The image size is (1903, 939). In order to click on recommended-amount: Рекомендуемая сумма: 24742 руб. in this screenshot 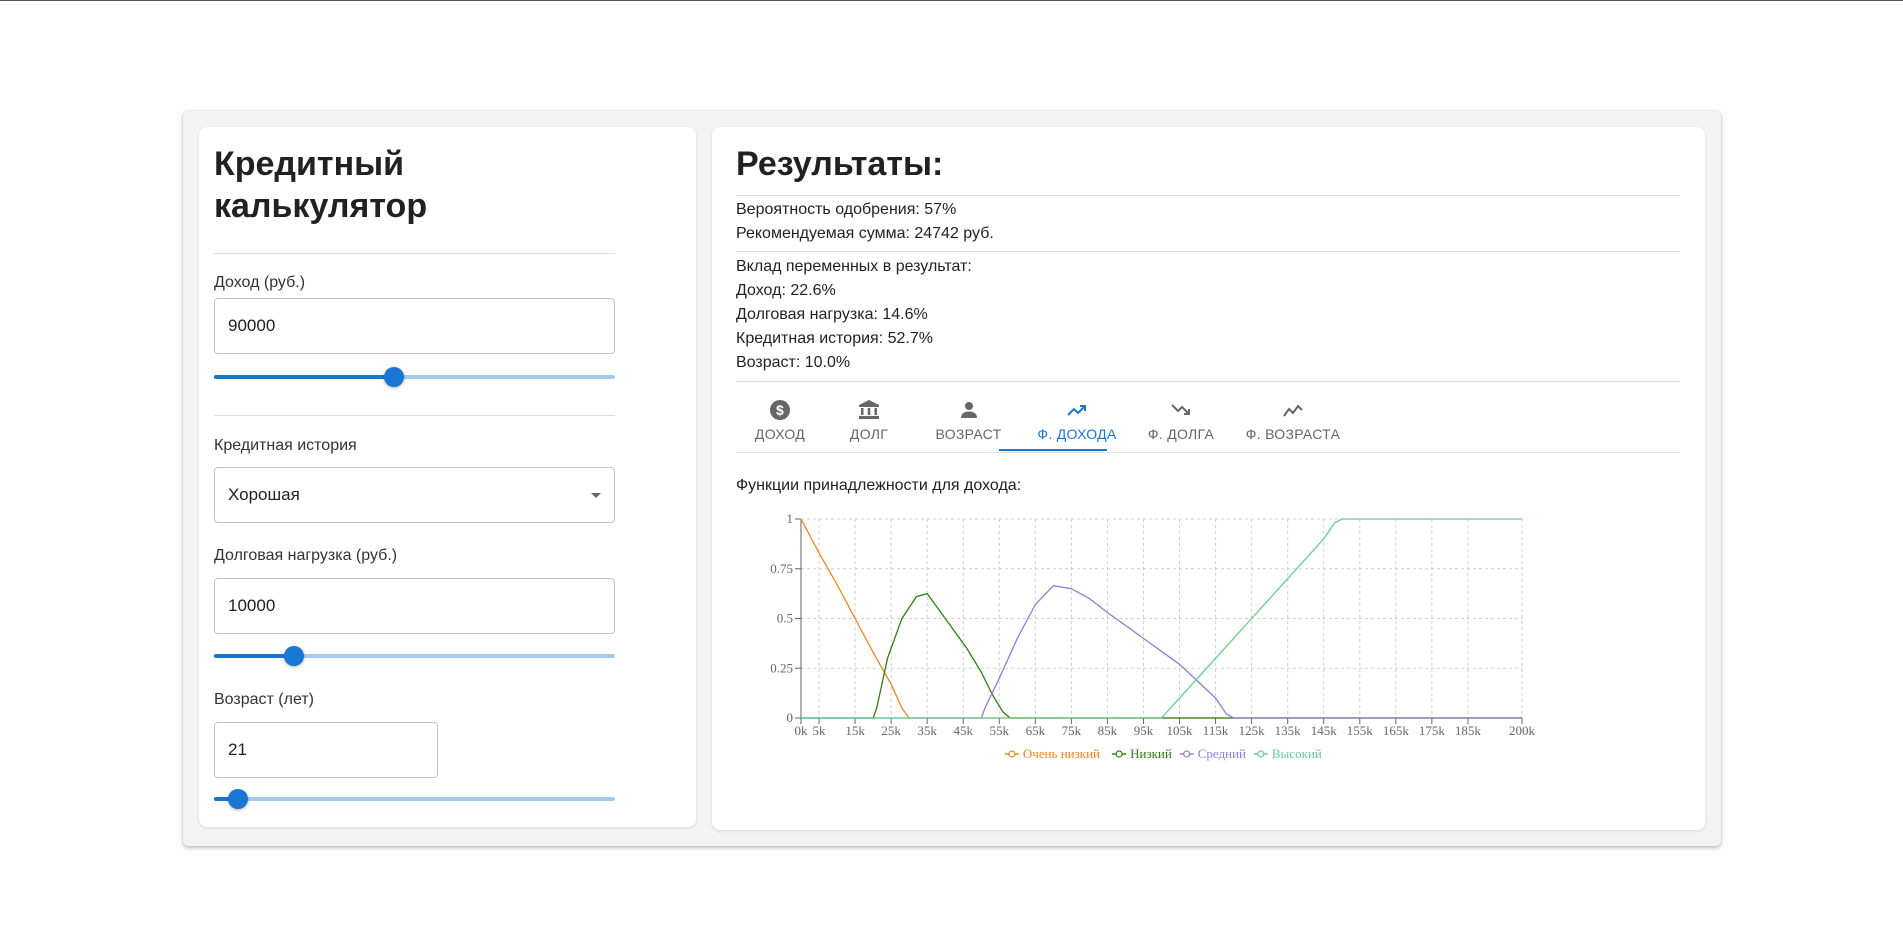, I will do `click(865, 233)`.